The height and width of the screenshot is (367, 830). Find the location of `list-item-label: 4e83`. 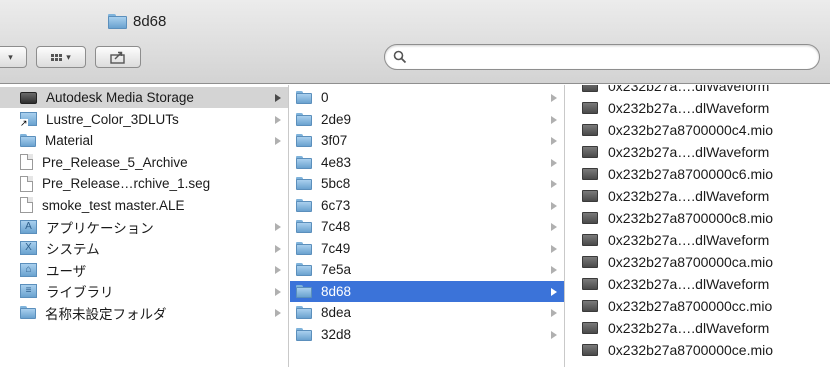

list-item-label: 4e83 is located at coordinates (336, 162).